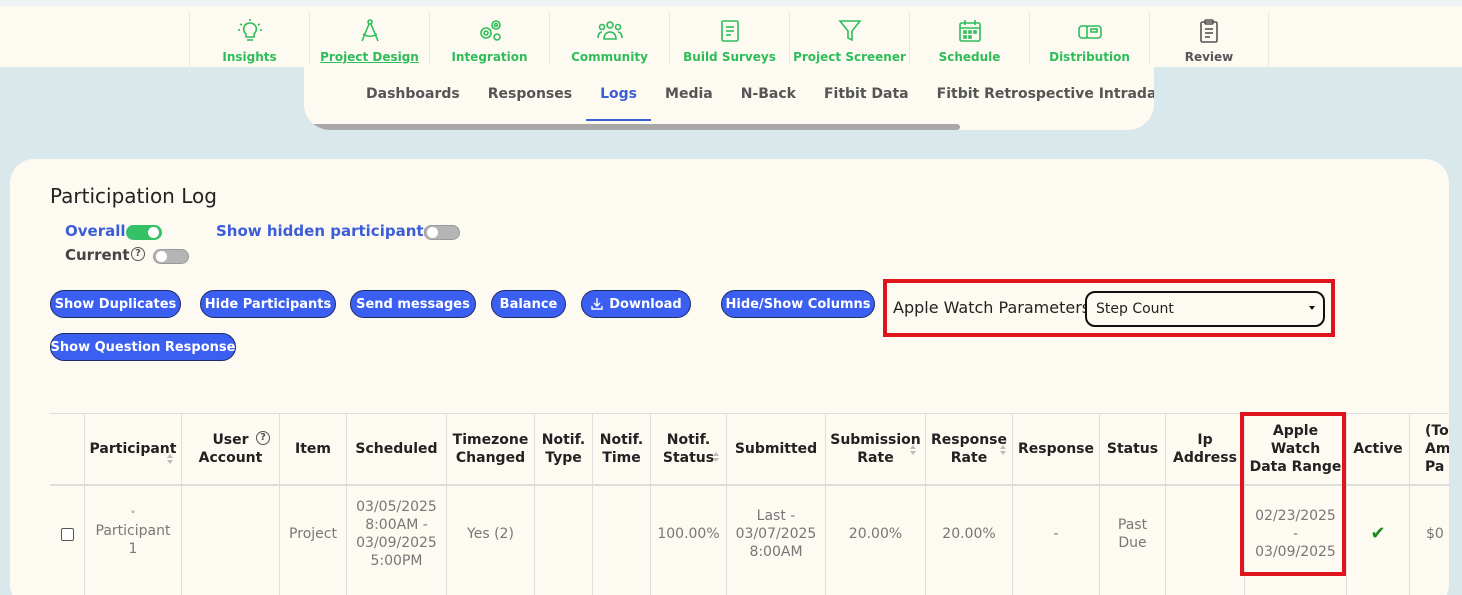 This screenshot has height=595, width=1462. I want to click on row-checkbox, so click(67, 534).